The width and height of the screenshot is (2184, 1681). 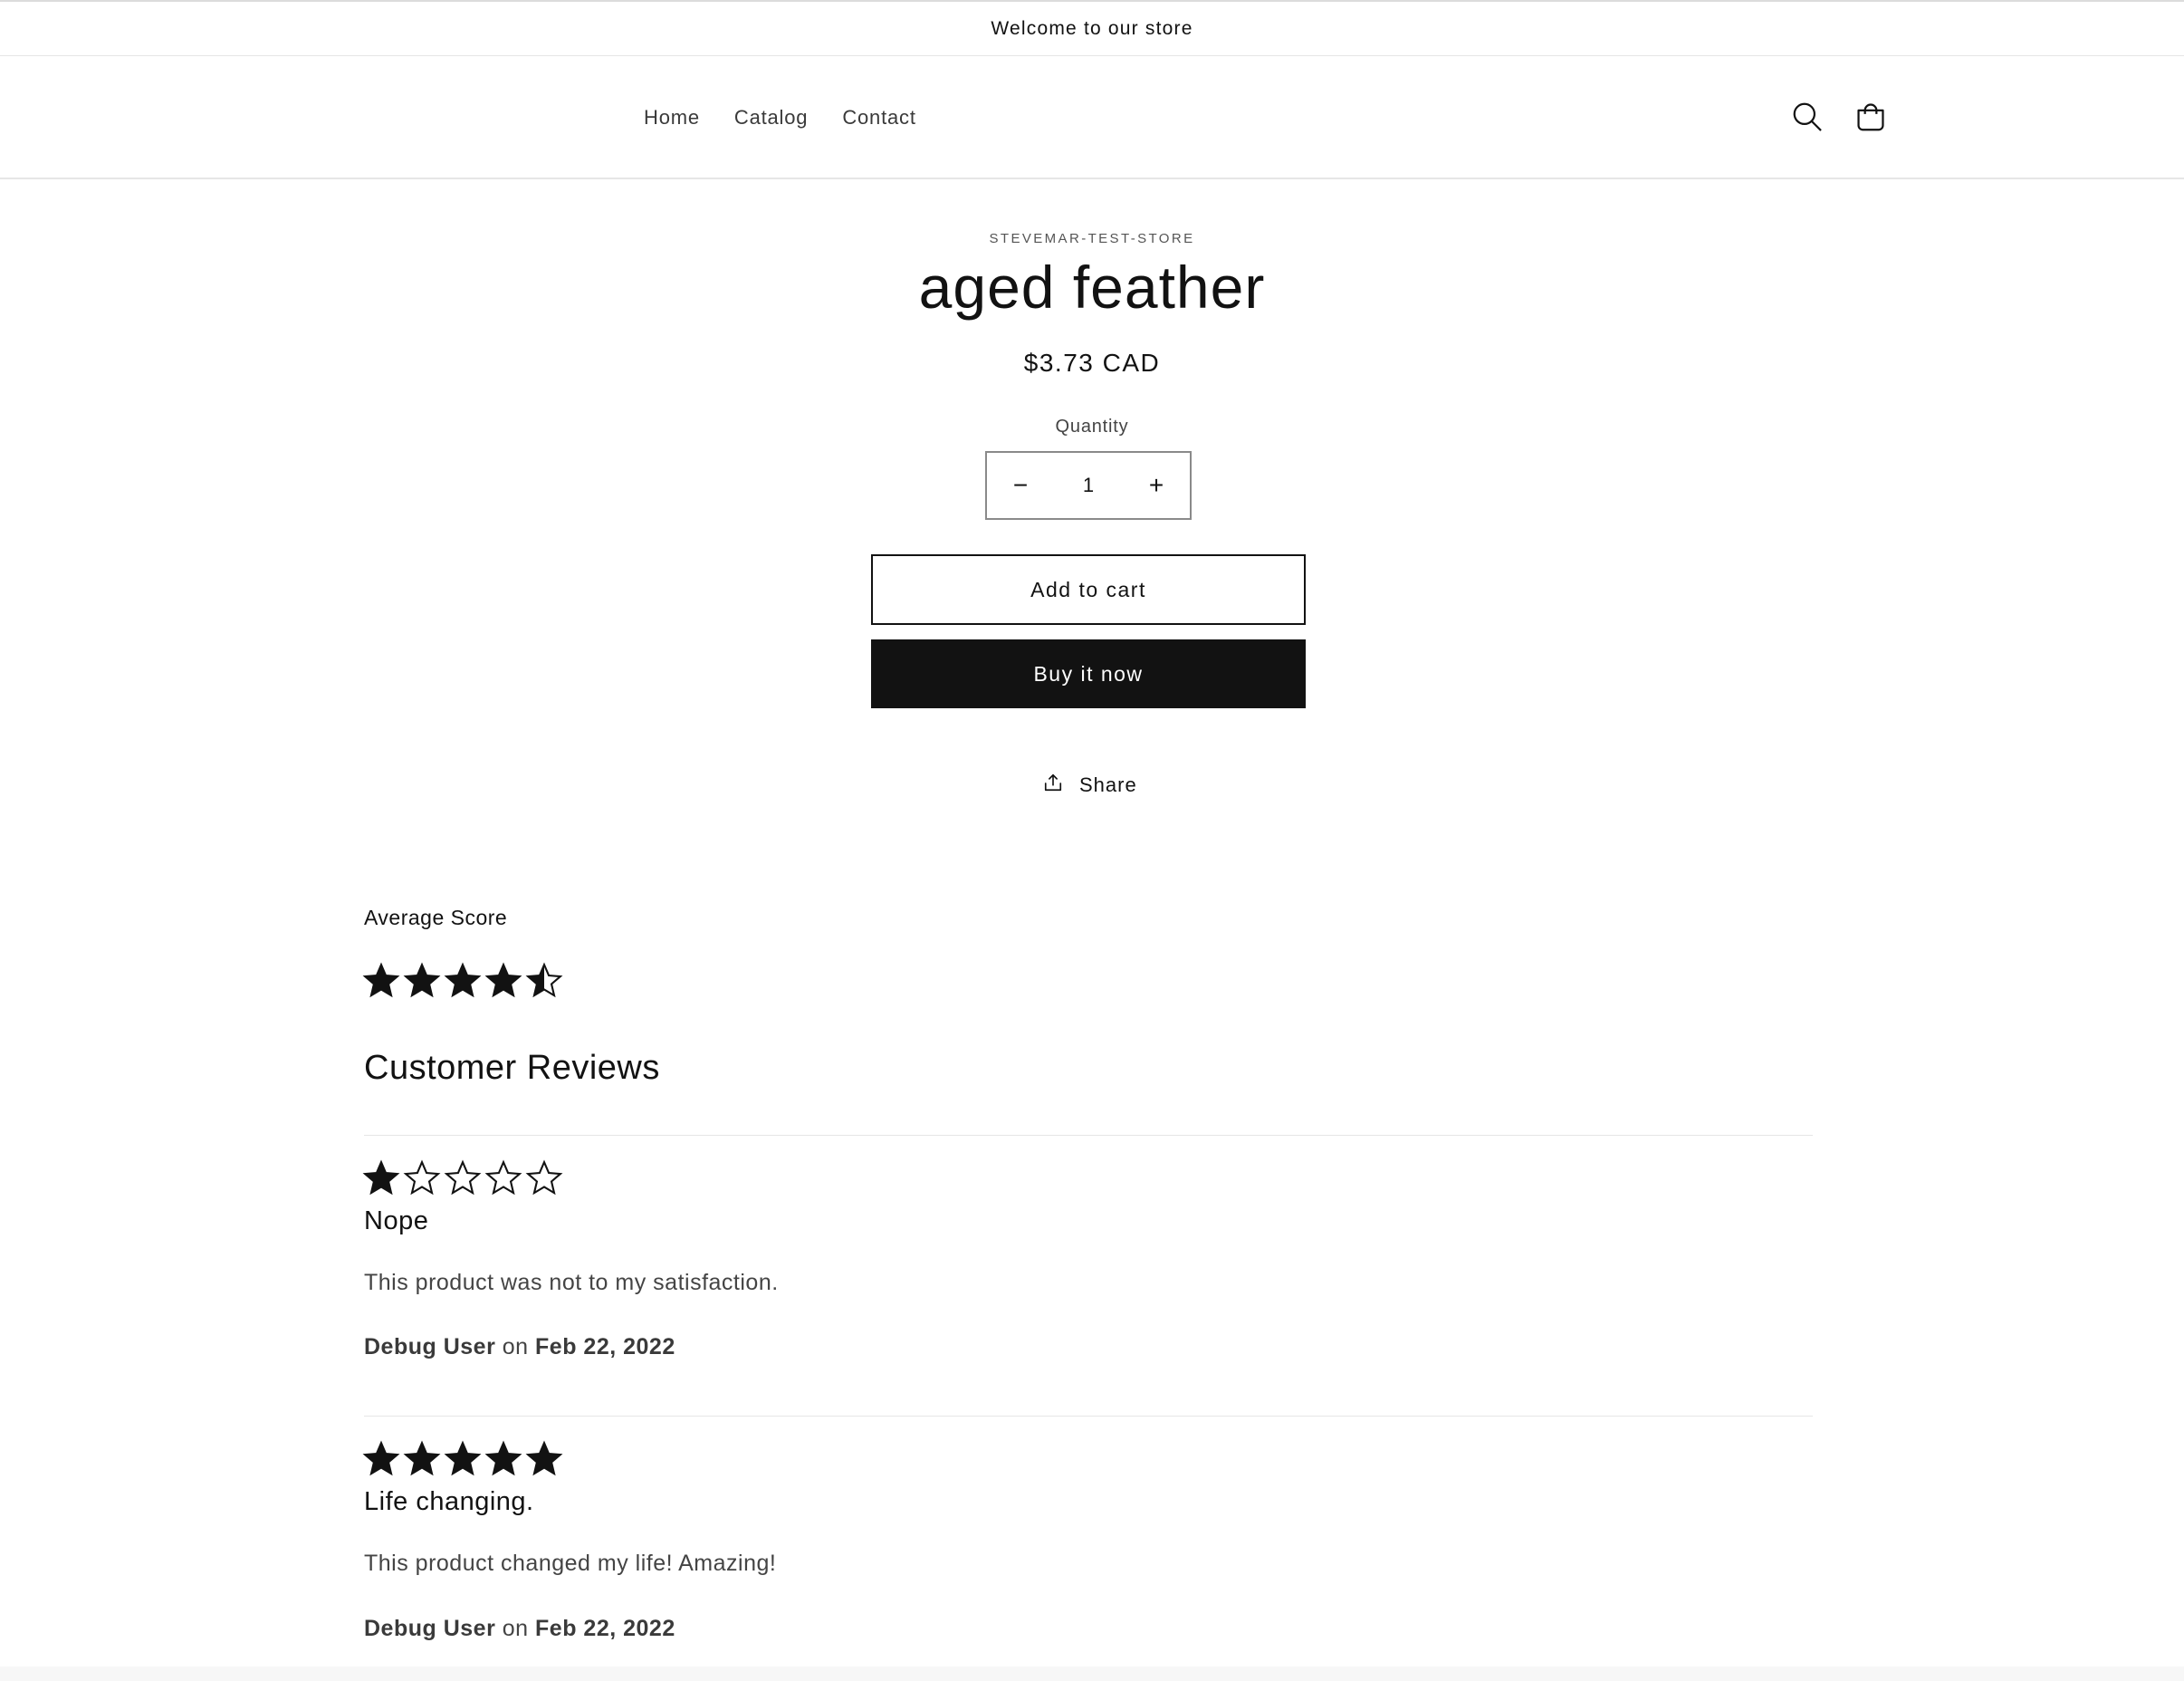 I want to click on search-icon, so click(x=1807, y=117).